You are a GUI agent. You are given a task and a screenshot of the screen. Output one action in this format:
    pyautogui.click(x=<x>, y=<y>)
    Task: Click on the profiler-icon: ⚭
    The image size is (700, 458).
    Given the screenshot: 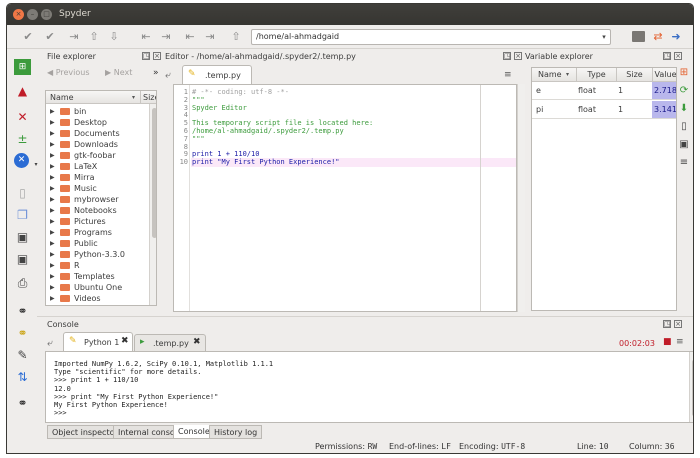 What is the action you would take?
    pyautogui.click(x=22, y=403)
    